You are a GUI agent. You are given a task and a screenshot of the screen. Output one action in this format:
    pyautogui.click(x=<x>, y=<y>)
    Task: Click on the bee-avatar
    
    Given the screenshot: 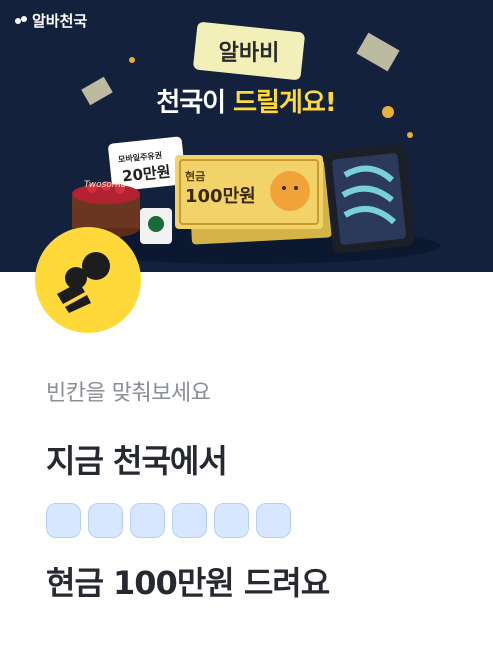 What is the action you would take?
    pyautogui.click(x=88, y=280)
    